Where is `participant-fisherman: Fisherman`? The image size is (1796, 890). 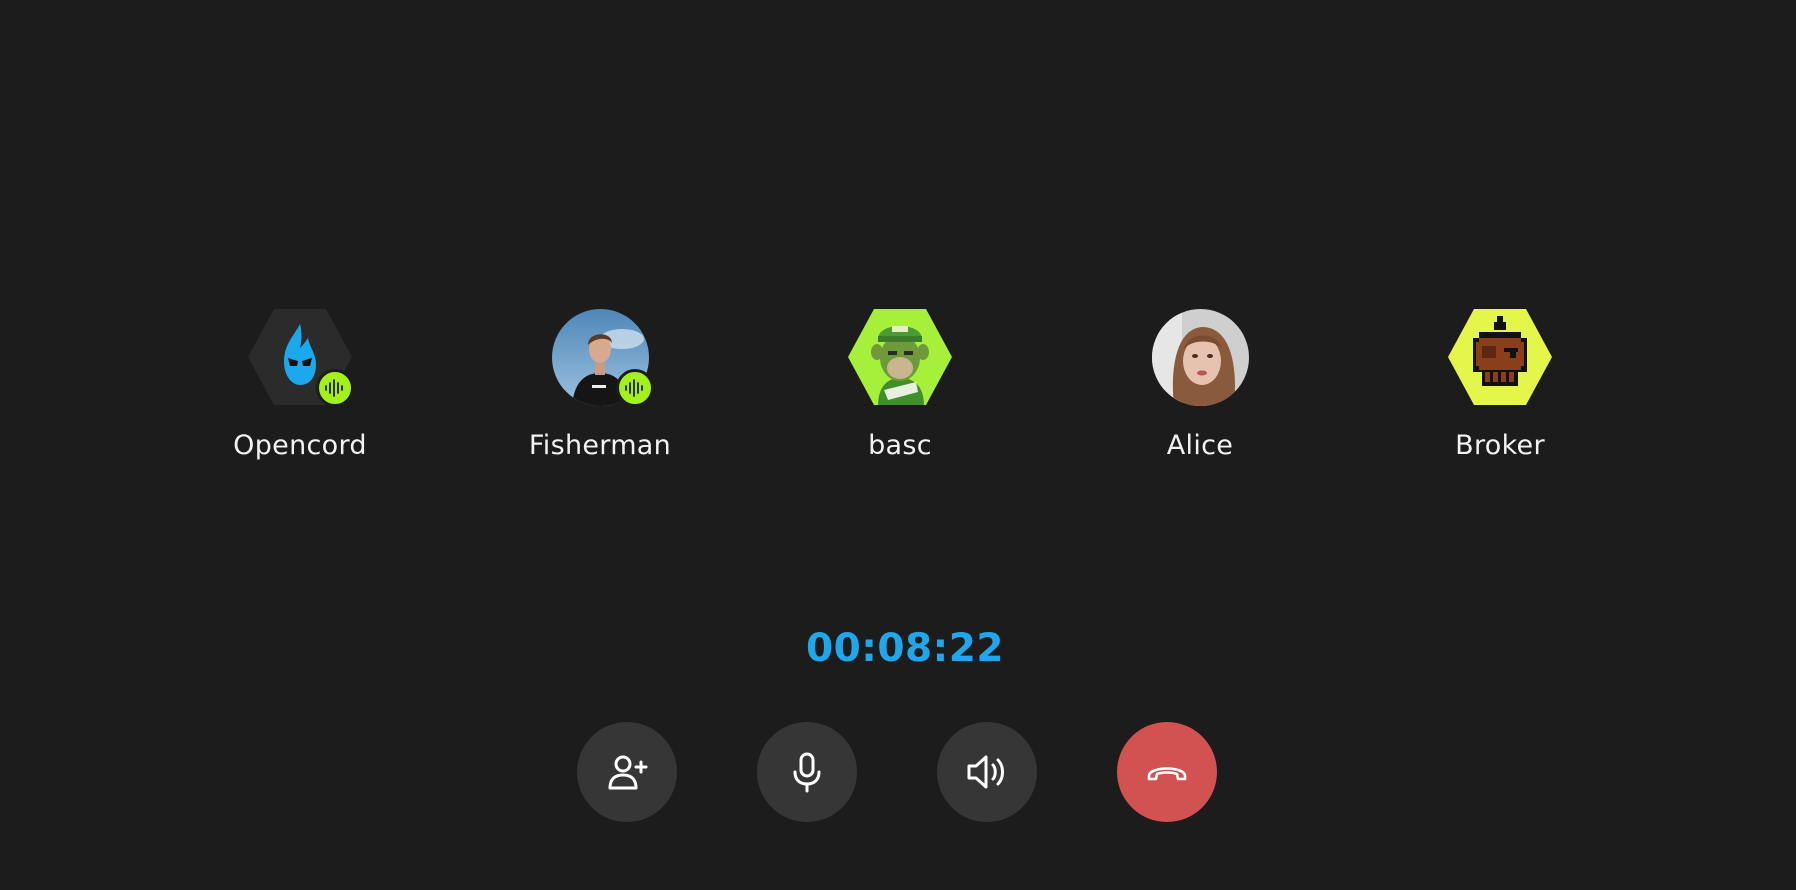
participant-fisherman: Fisherman is located at coordinates (600, 384).